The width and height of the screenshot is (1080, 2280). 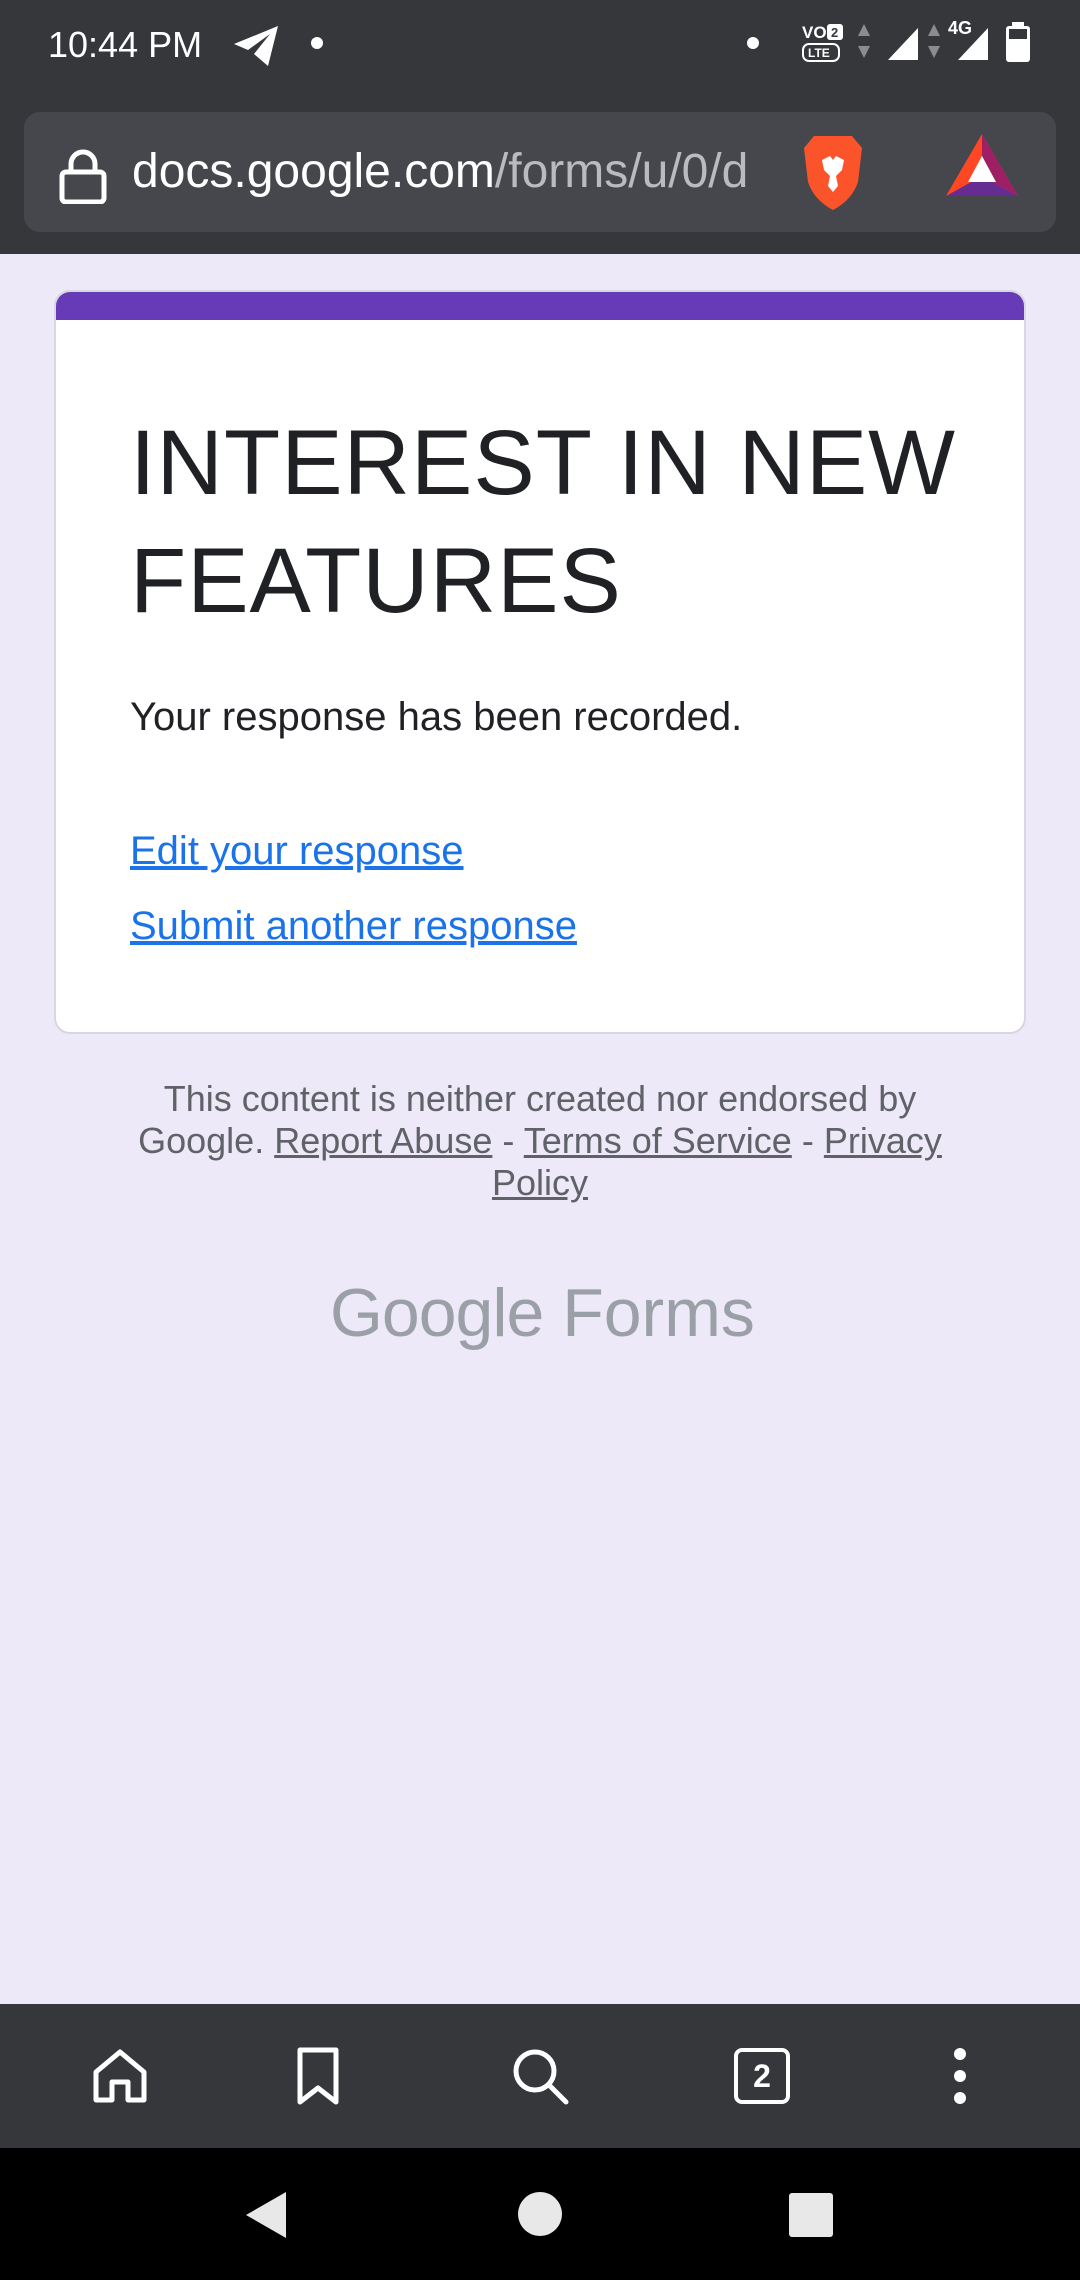 I want to click on google-wordmark: Google, so click(x=437, y=1313).